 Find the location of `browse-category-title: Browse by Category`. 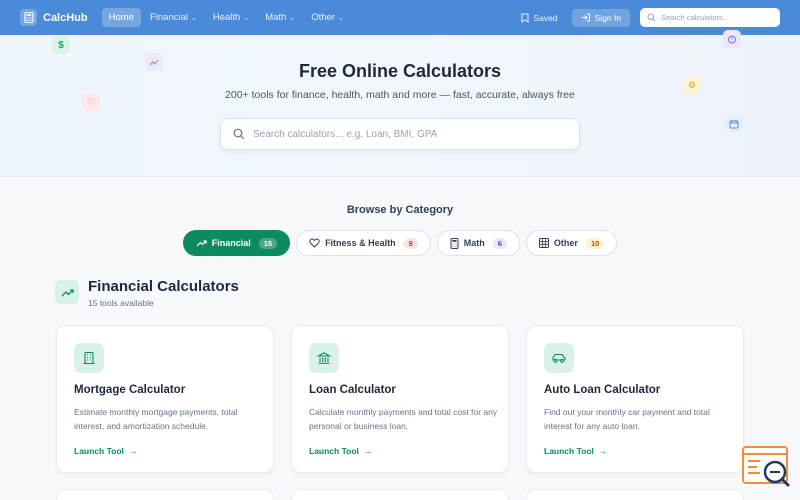

browse-category-title: Browse by Category is located at coordinates (400, 210).